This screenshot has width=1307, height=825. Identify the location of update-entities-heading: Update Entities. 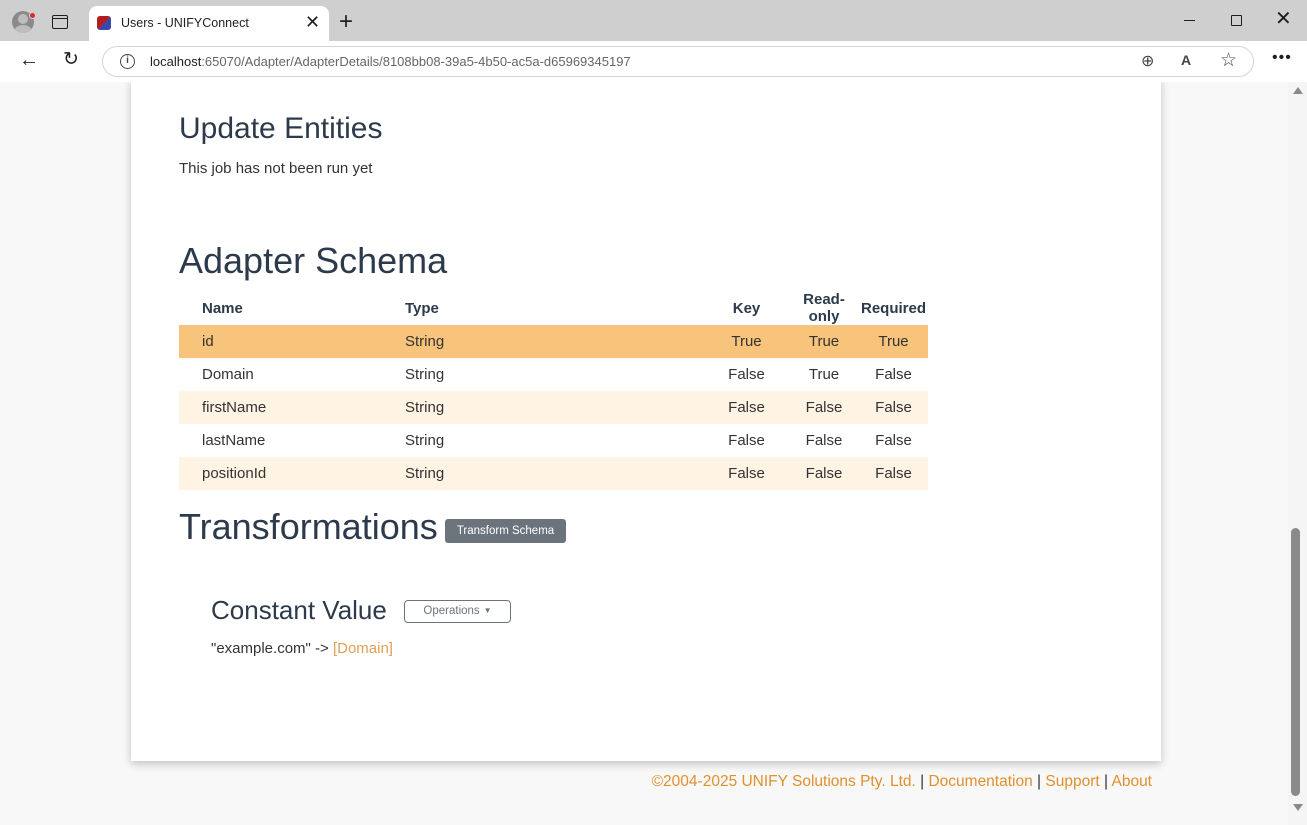
(281, 128).